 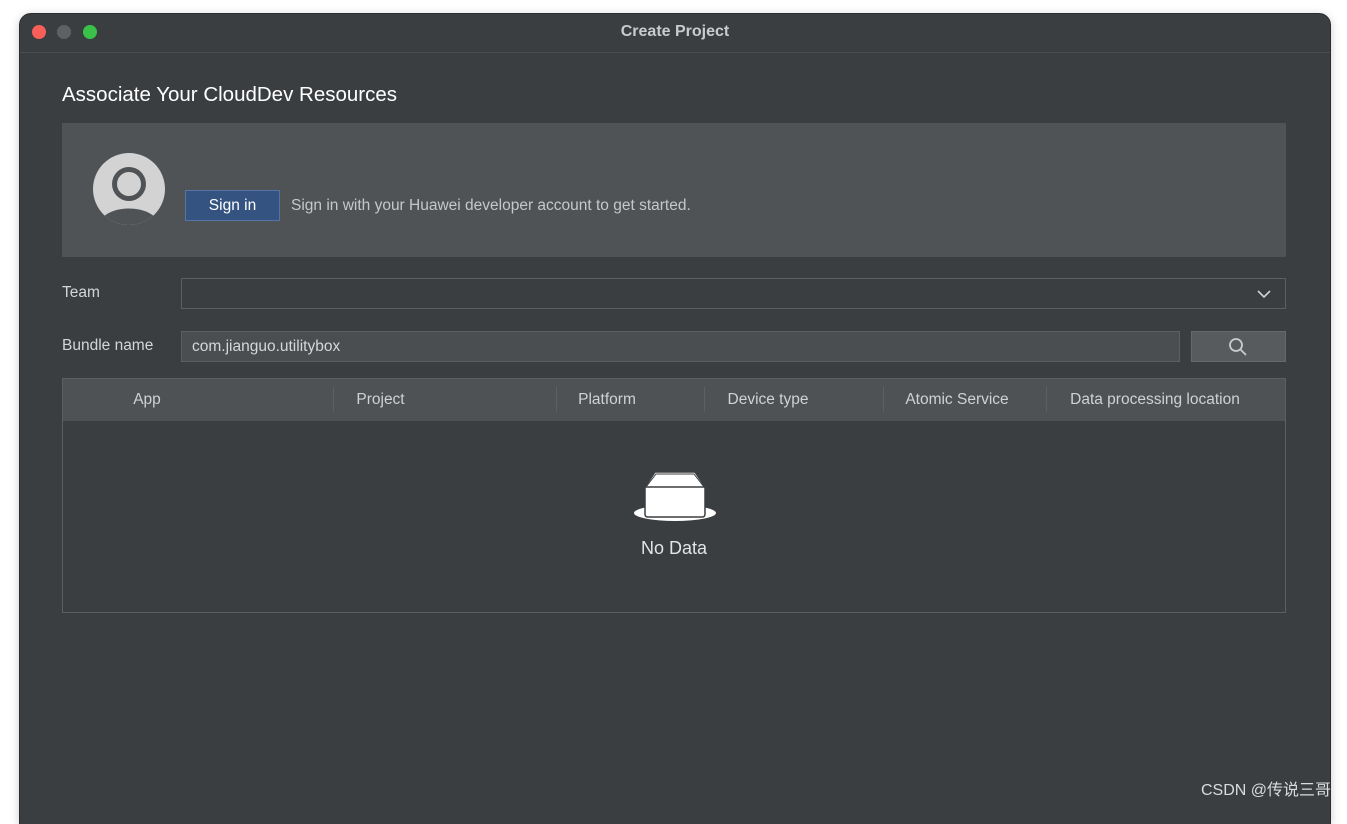 I want to click on column-header-app: App, so click(x=147, y=399).